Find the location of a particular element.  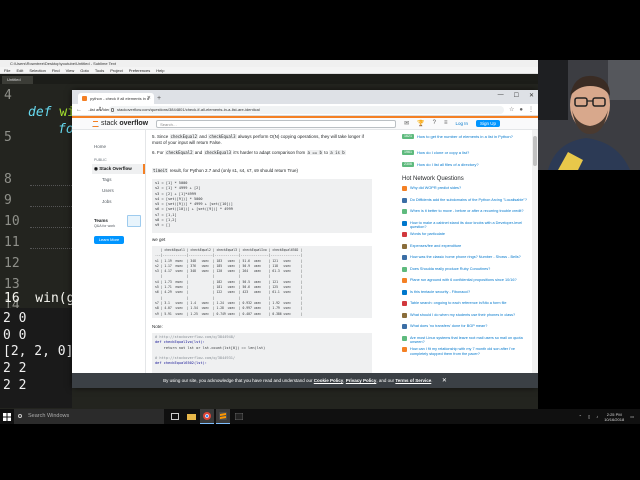

close-window-button: ✕ is located at coordinates (531, 95).